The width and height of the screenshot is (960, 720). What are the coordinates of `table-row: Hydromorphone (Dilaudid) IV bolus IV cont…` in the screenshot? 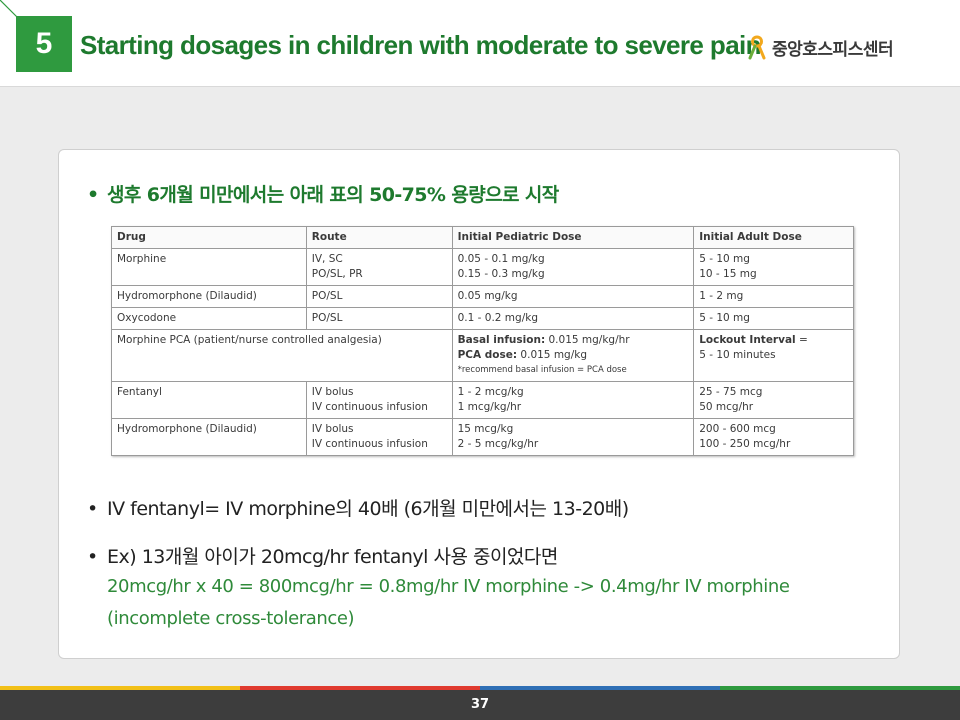 It's located at (482, 437).